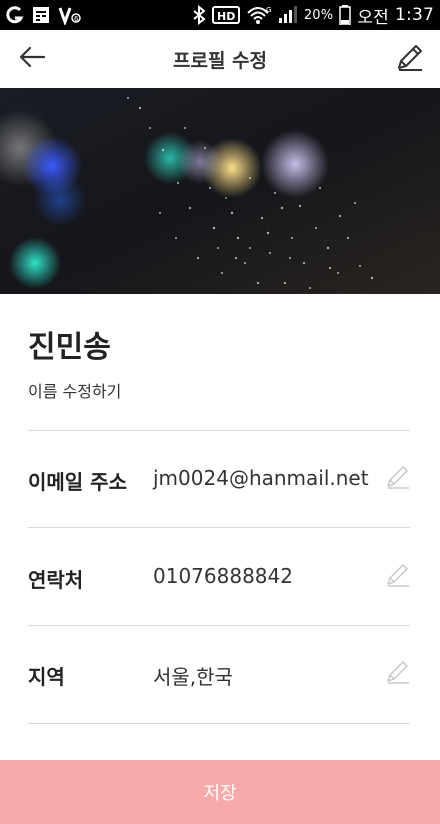  Describe the element at coordinates (259, 15) in the screenshot. I see `wifi-icon: G` at that location.